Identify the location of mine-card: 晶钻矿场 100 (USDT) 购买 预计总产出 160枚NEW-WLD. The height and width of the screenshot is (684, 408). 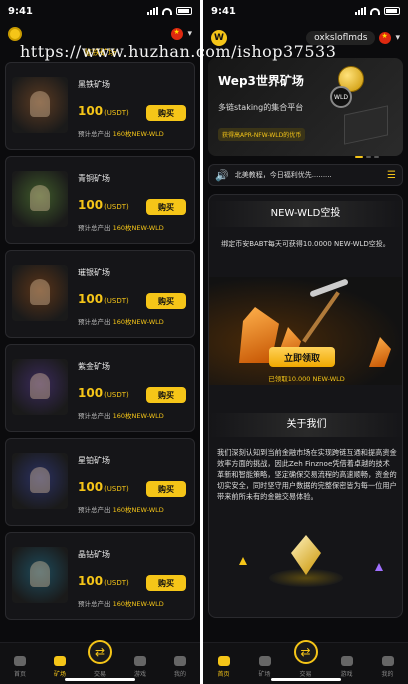
(100, 576).